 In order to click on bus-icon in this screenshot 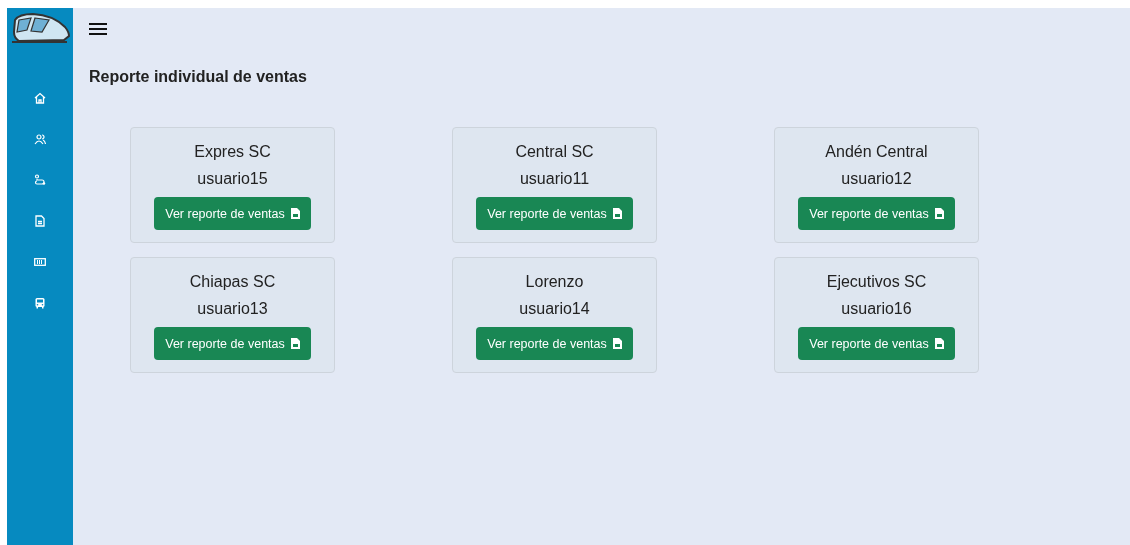, I will do `click(40, 303)`.